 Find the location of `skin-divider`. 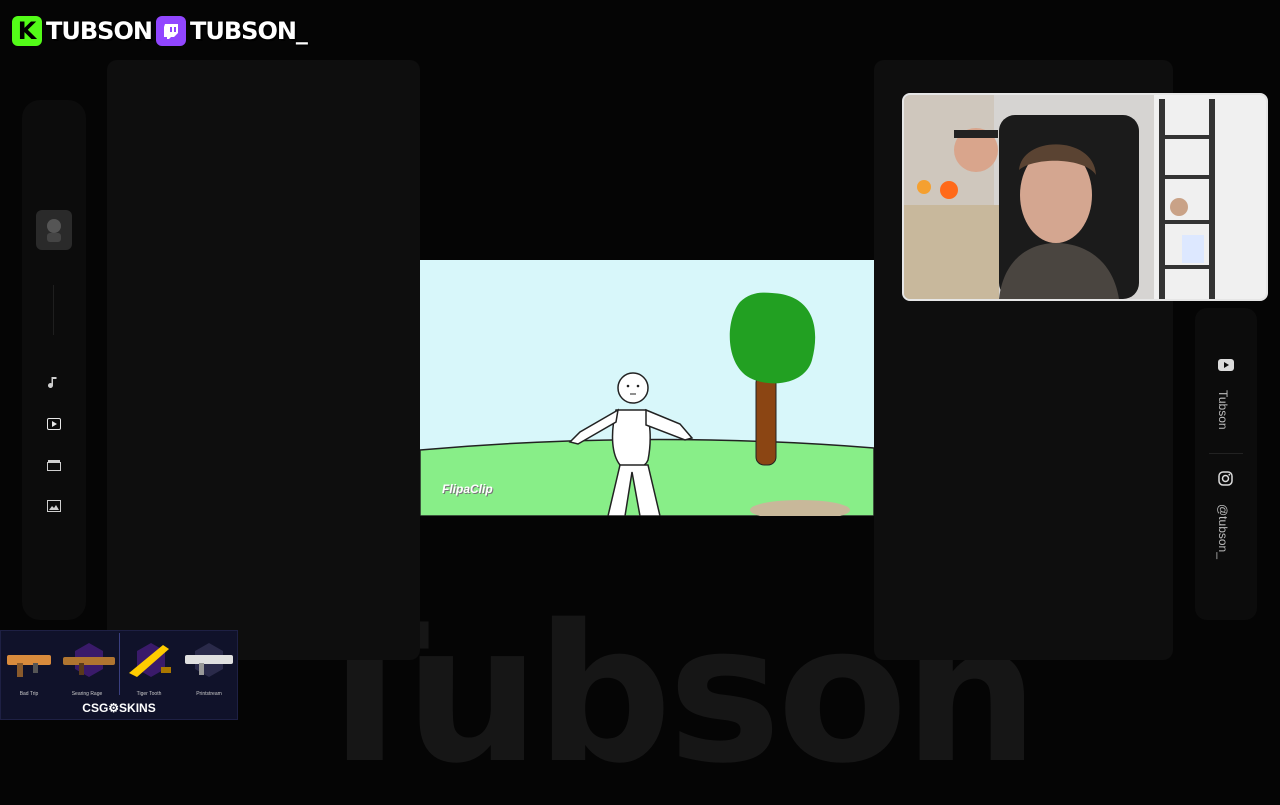

skin-divider is located at coordinates (119, 664).